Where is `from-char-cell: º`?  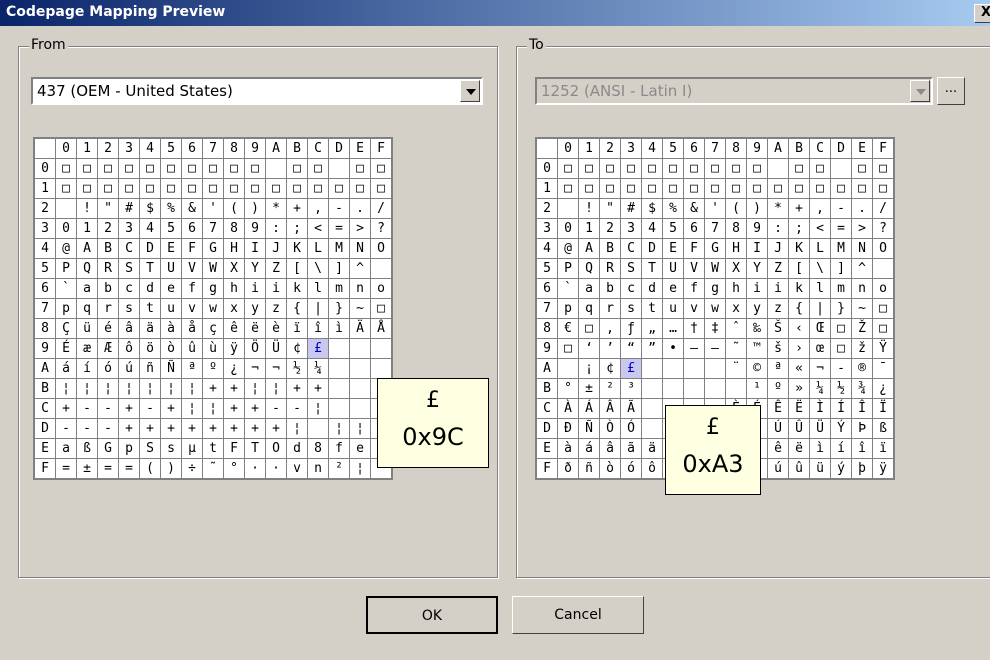 from-char-cell: º is located at coordinates (213, 368).